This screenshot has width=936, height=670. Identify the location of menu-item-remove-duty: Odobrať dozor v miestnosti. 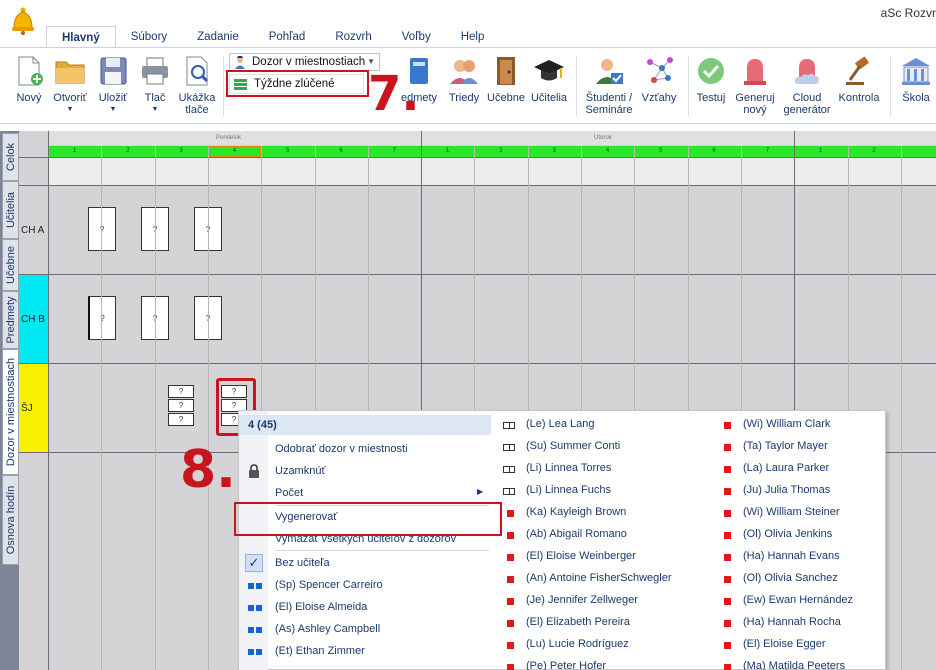
(341, 449).